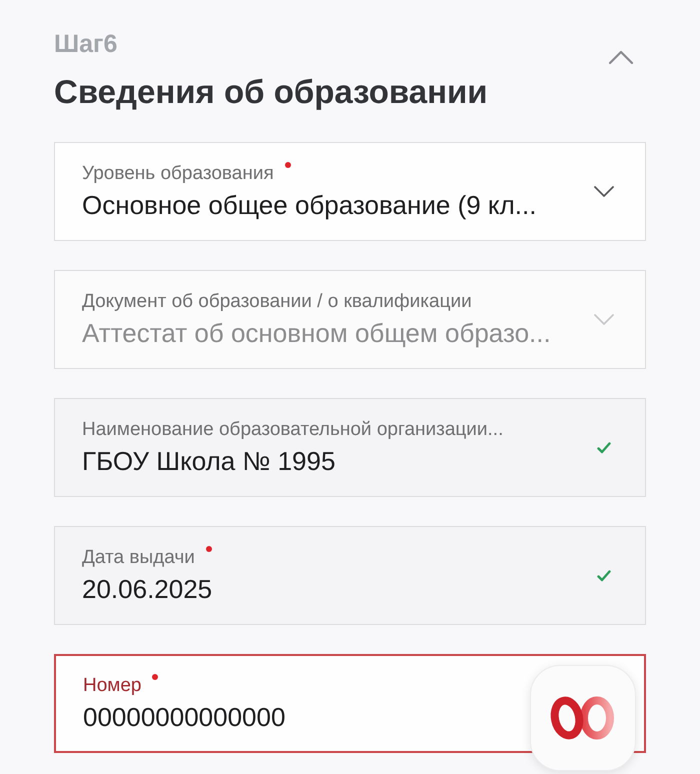 Image resolution: width=700 pixels, height=774 pixels. I want to click on text-field: Дата выдачи 20.06.2025, so click(350, 575).